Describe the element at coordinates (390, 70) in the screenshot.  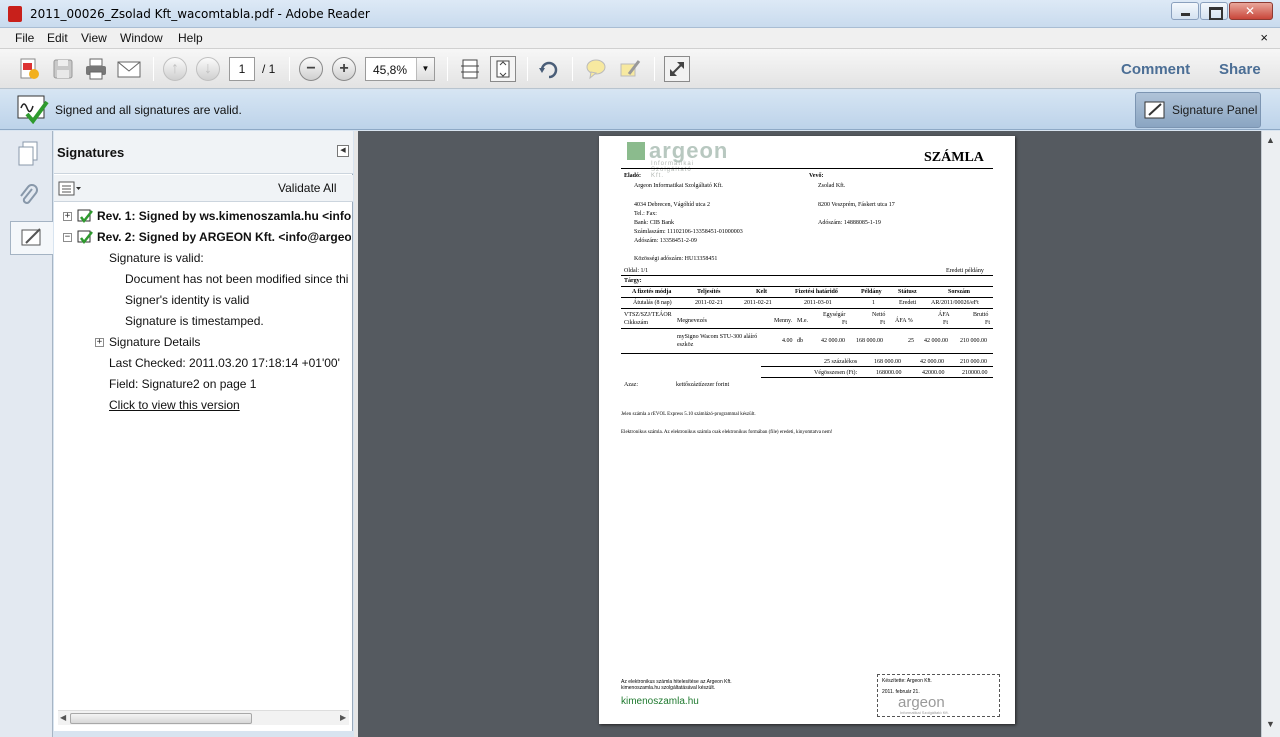
I see `zoom-value: 45,8%` at that location.